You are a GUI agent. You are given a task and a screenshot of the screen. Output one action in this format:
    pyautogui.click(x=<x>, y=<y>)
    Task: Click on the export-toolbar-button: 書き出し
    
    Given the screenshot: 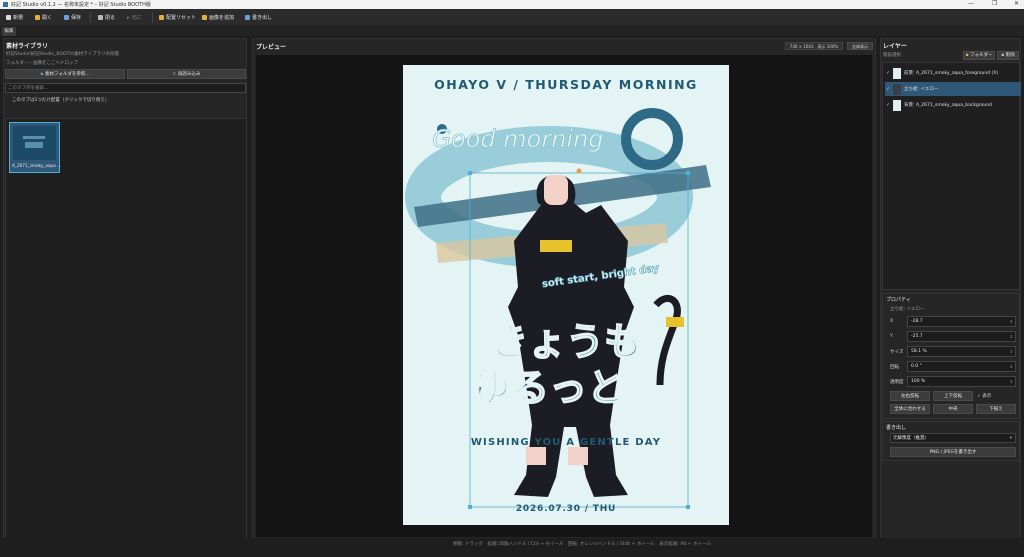 What is the action you would take?
    pyautogui.click(x=258, y=17)
    